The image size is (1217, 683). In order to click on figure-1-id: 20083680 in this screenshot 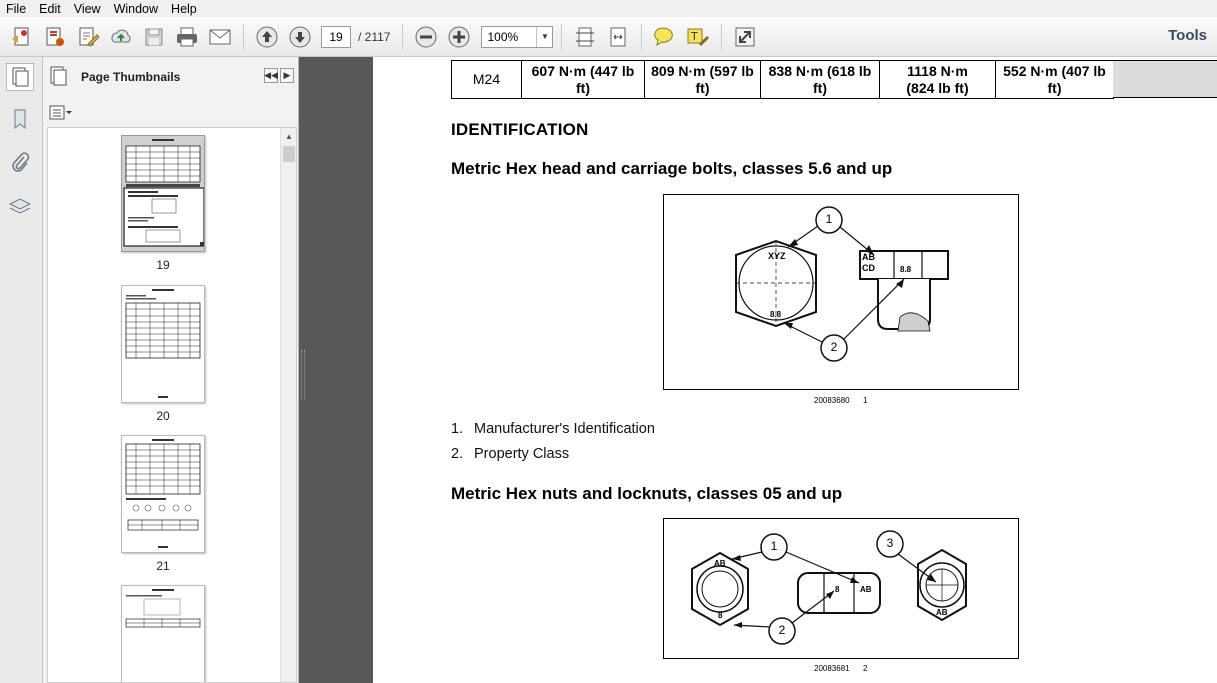, I will do `click(832, 400)`.